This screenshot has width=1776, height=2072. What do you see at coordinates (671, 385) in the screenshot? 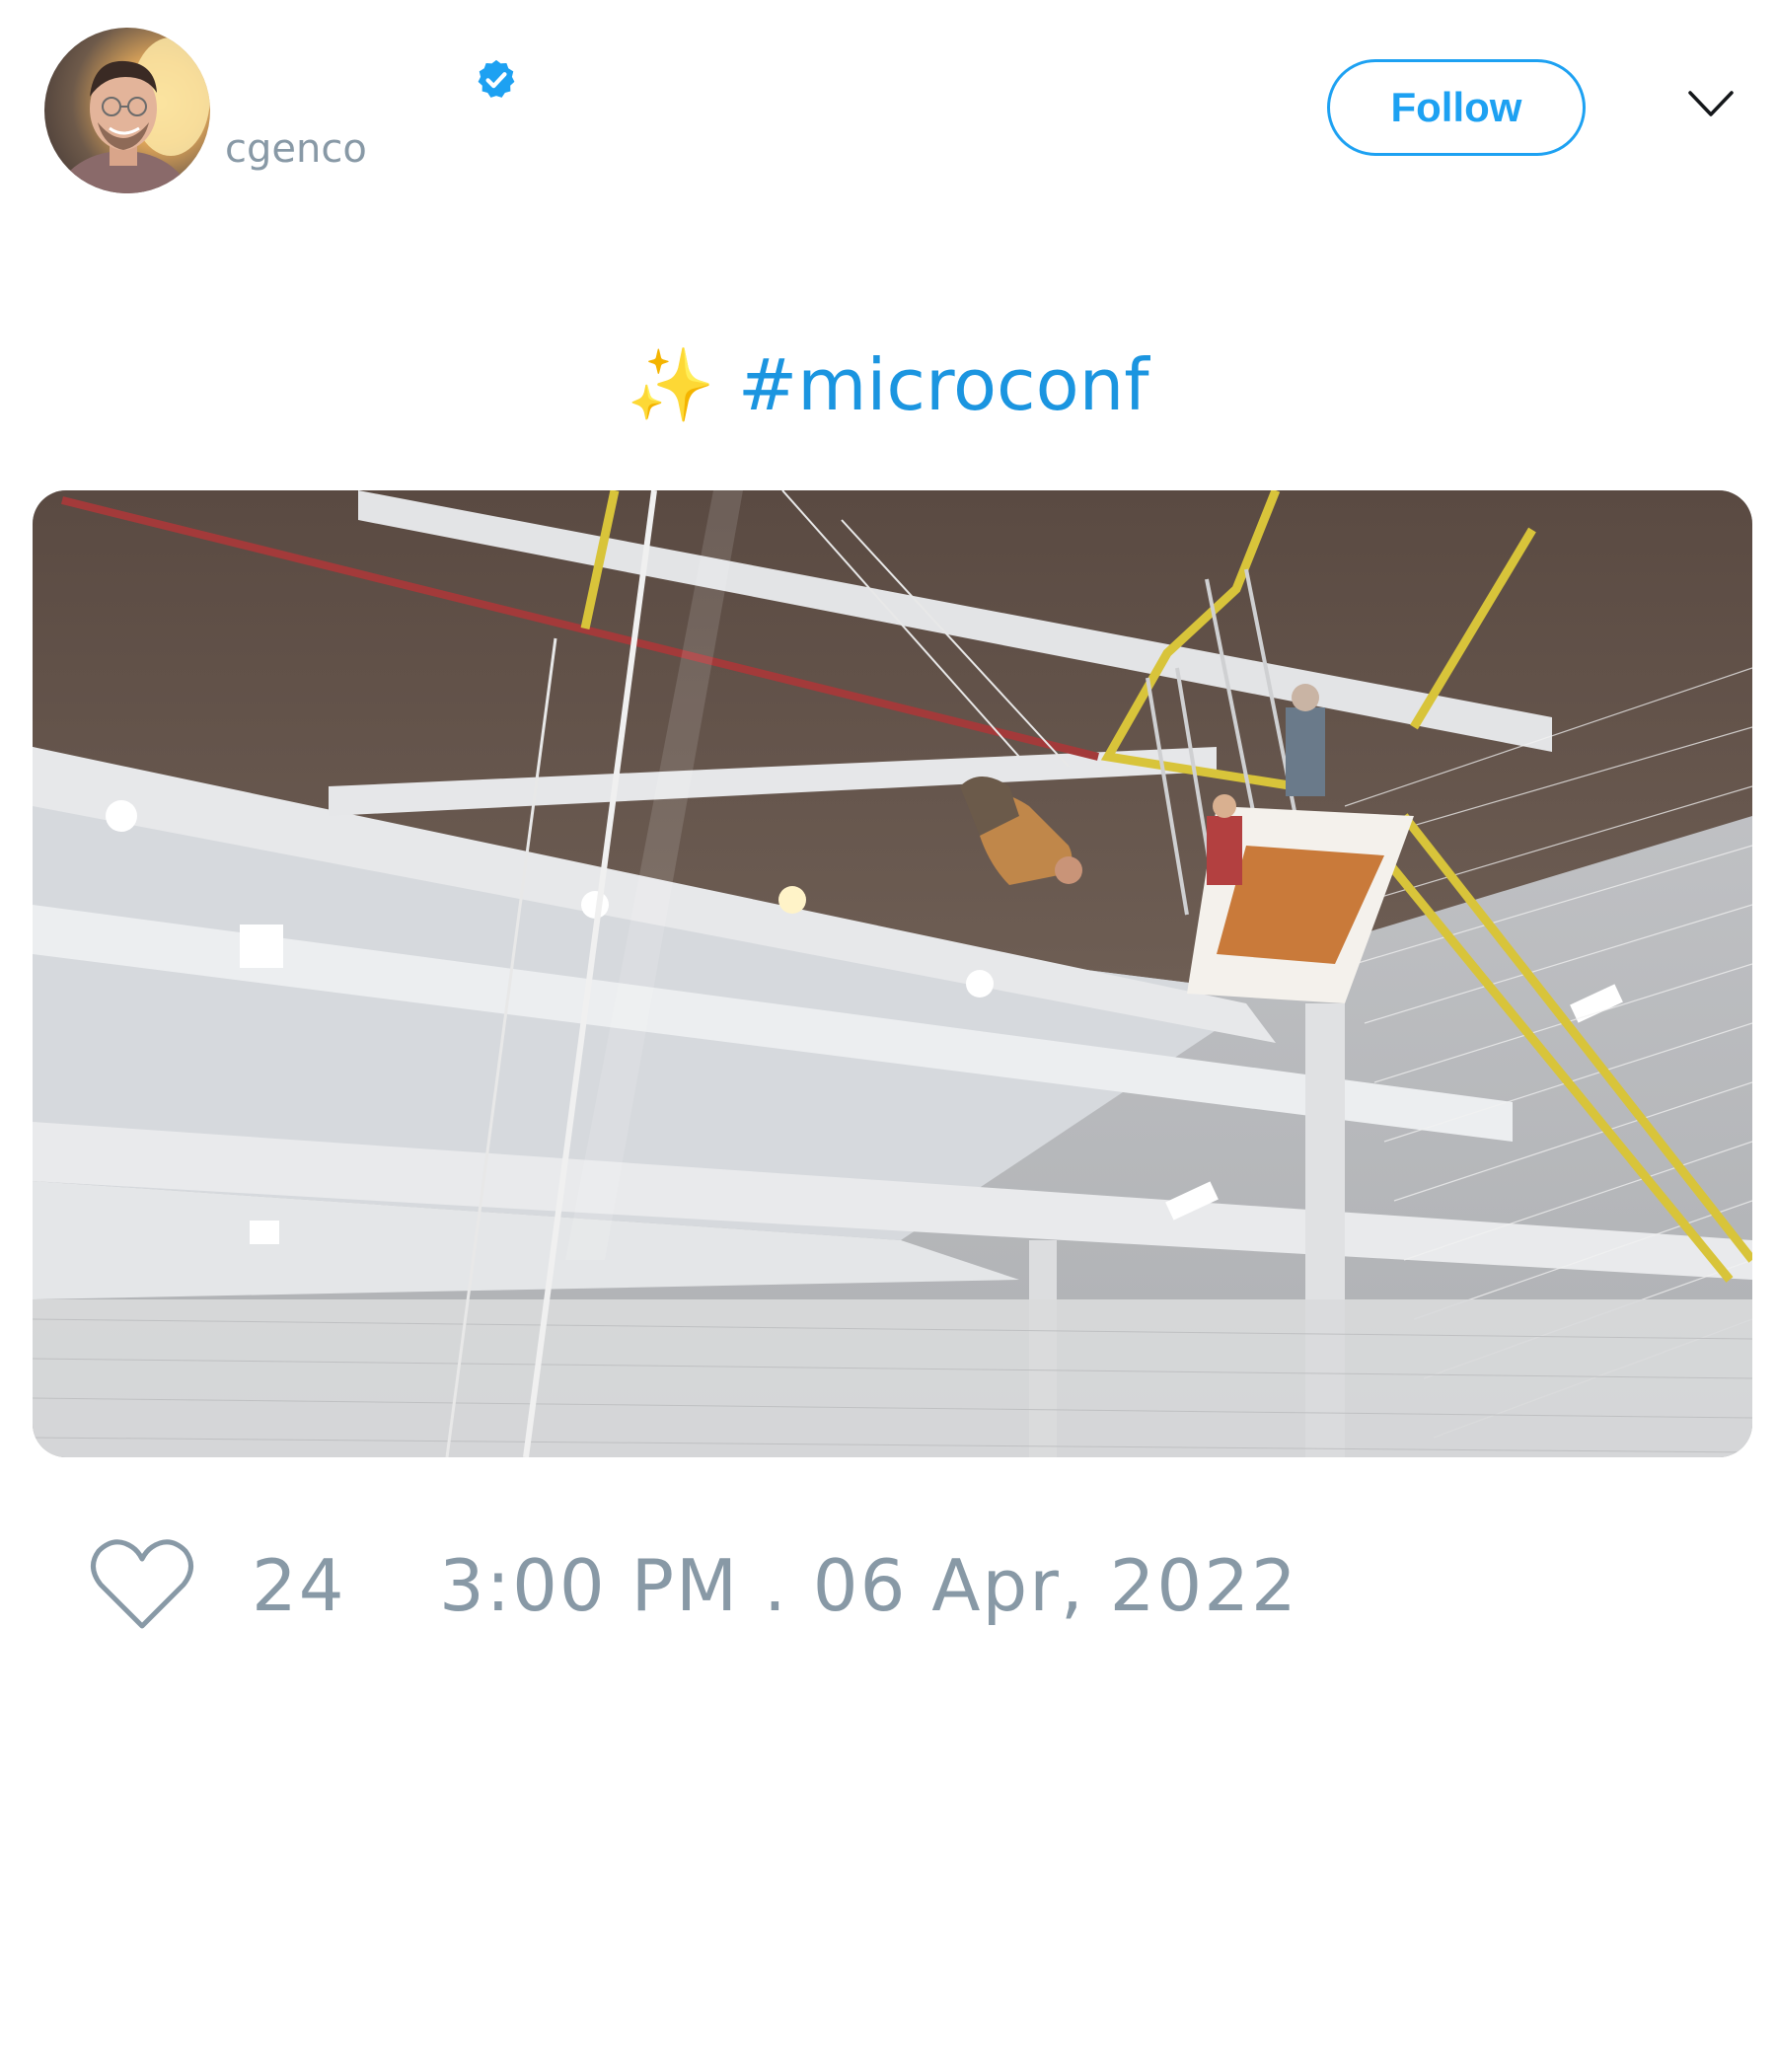
I see `sparkles-emoji: ✨` at bounding box center [671, 385].